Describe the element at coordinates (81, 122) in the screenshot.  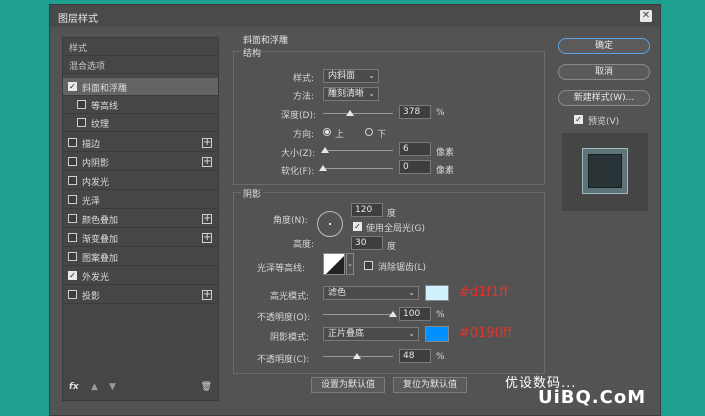
I see `checkbox-texture` at that location.